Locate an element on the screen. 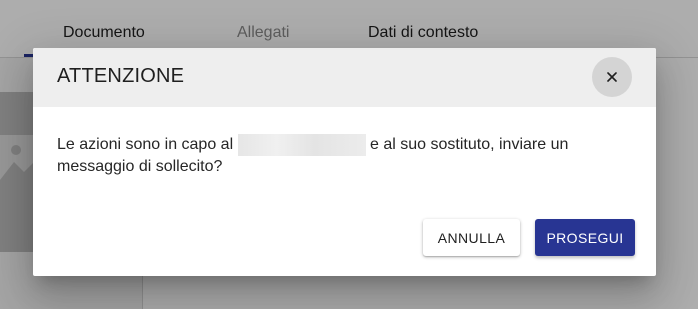  redacted-name is located at coordinates (301, 145).